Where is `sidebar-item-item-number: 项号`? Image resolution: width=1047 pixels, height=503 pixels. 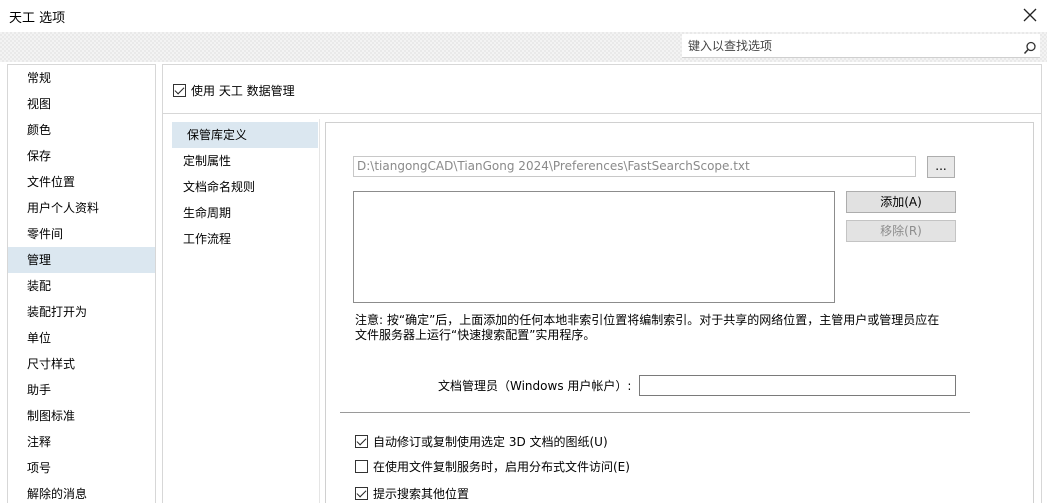 sidebar-item-item-number: 项号 is located at coordinates (81, 468).